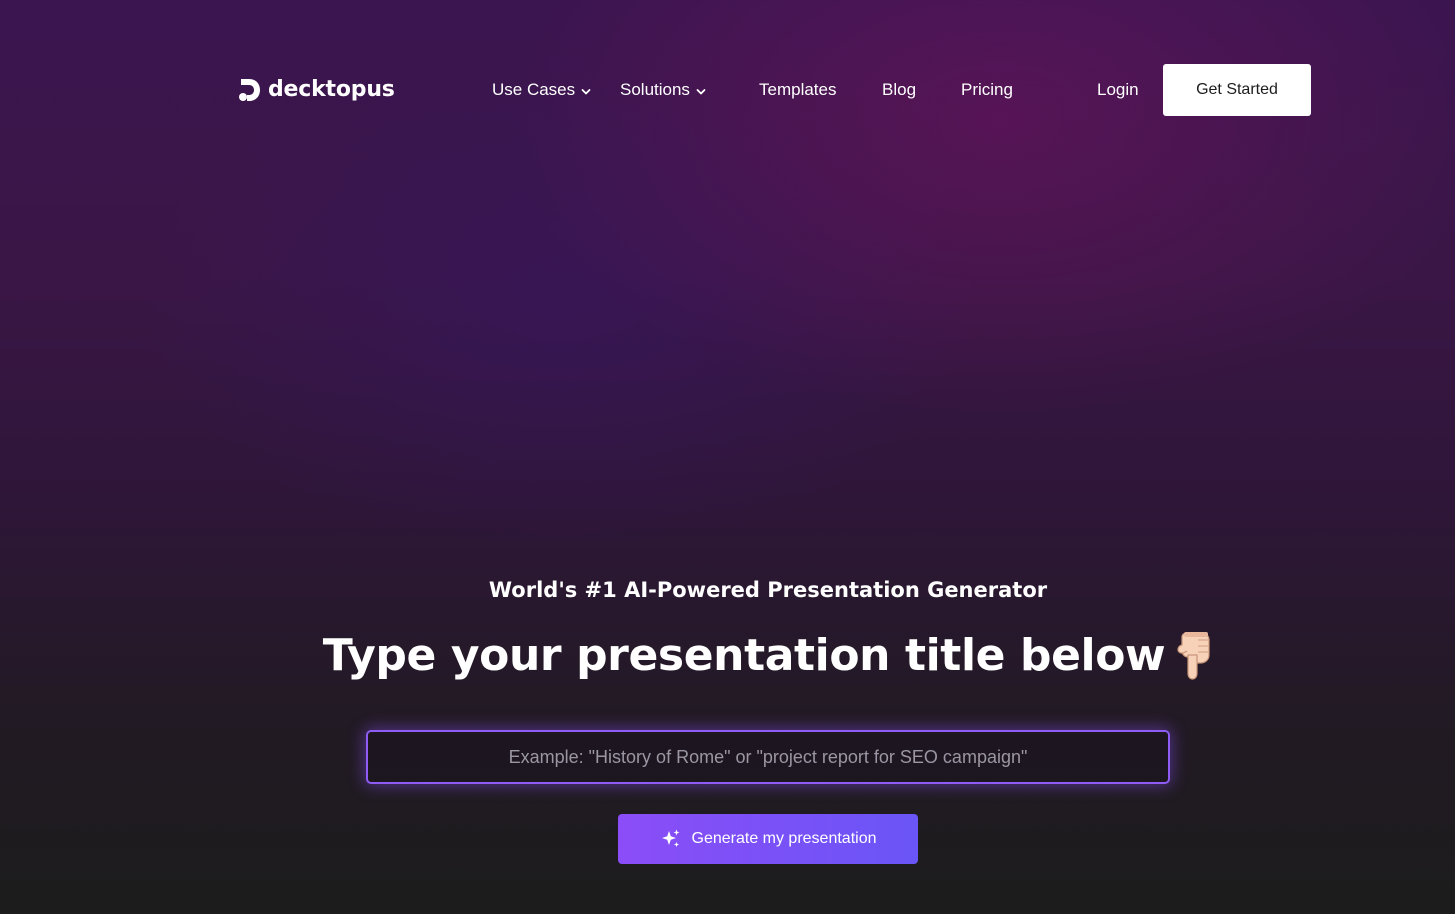  Describe the element at coordinates (987, 90) in the screenshot. I see `nav-pricing-link: Pricing` at that location.